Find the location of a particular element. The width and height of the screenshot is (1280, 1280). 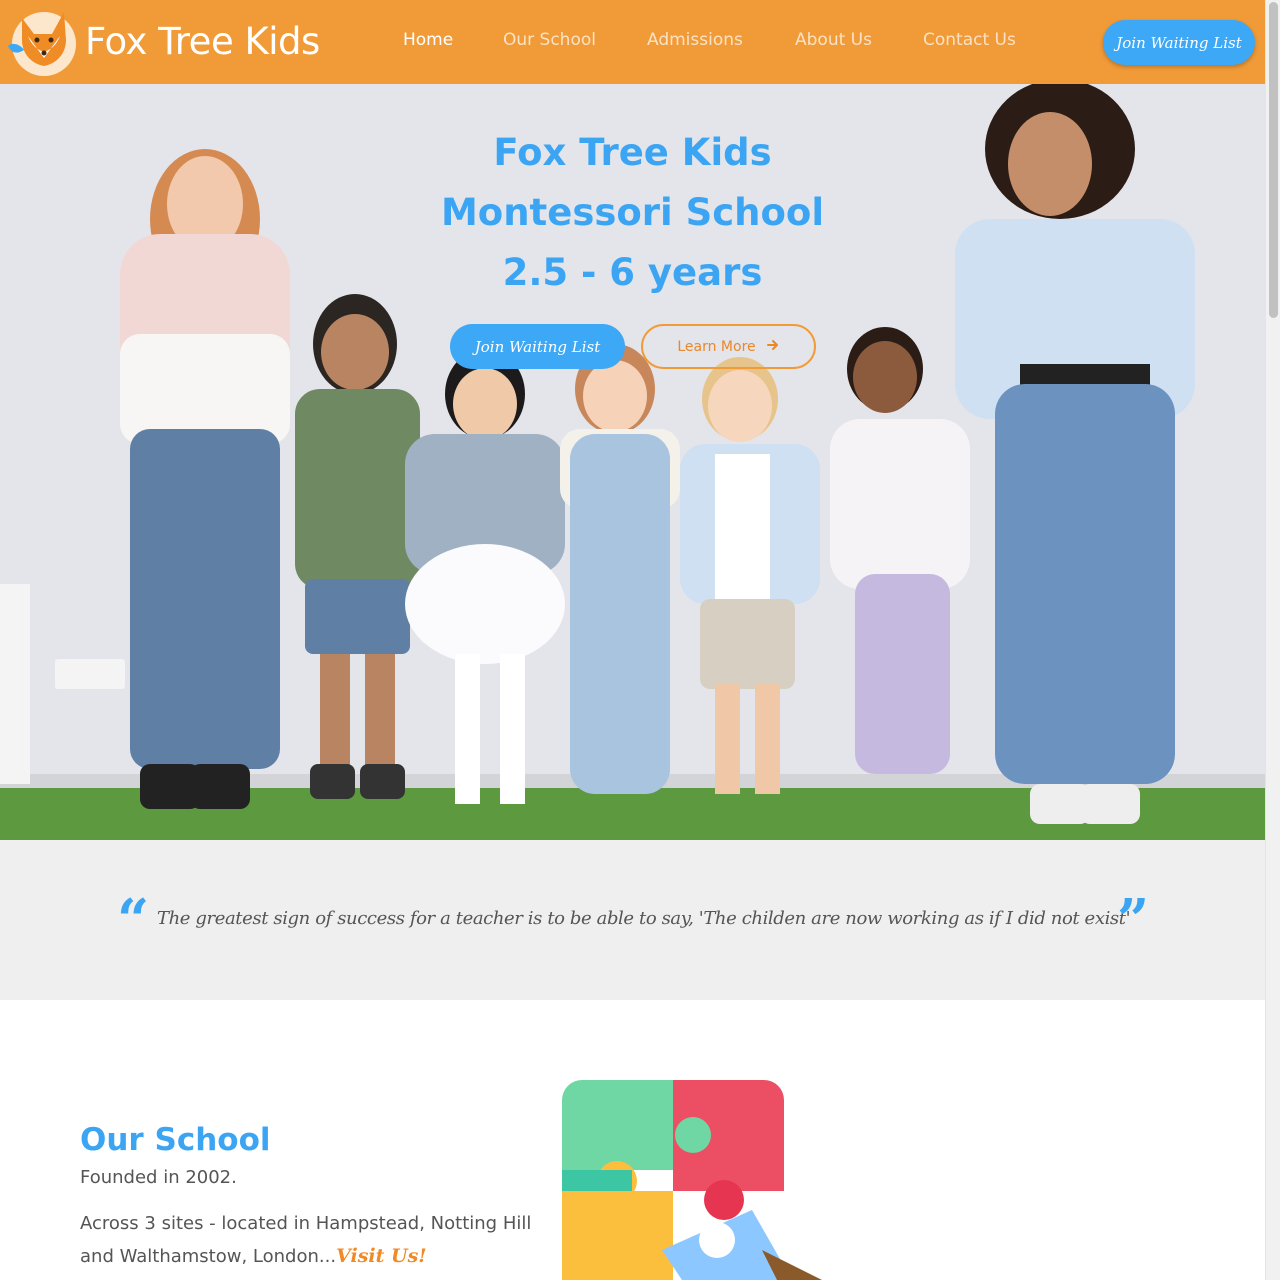

hero-title-line-3: 2.5 - 6 years is located at coordinates (632, 272).